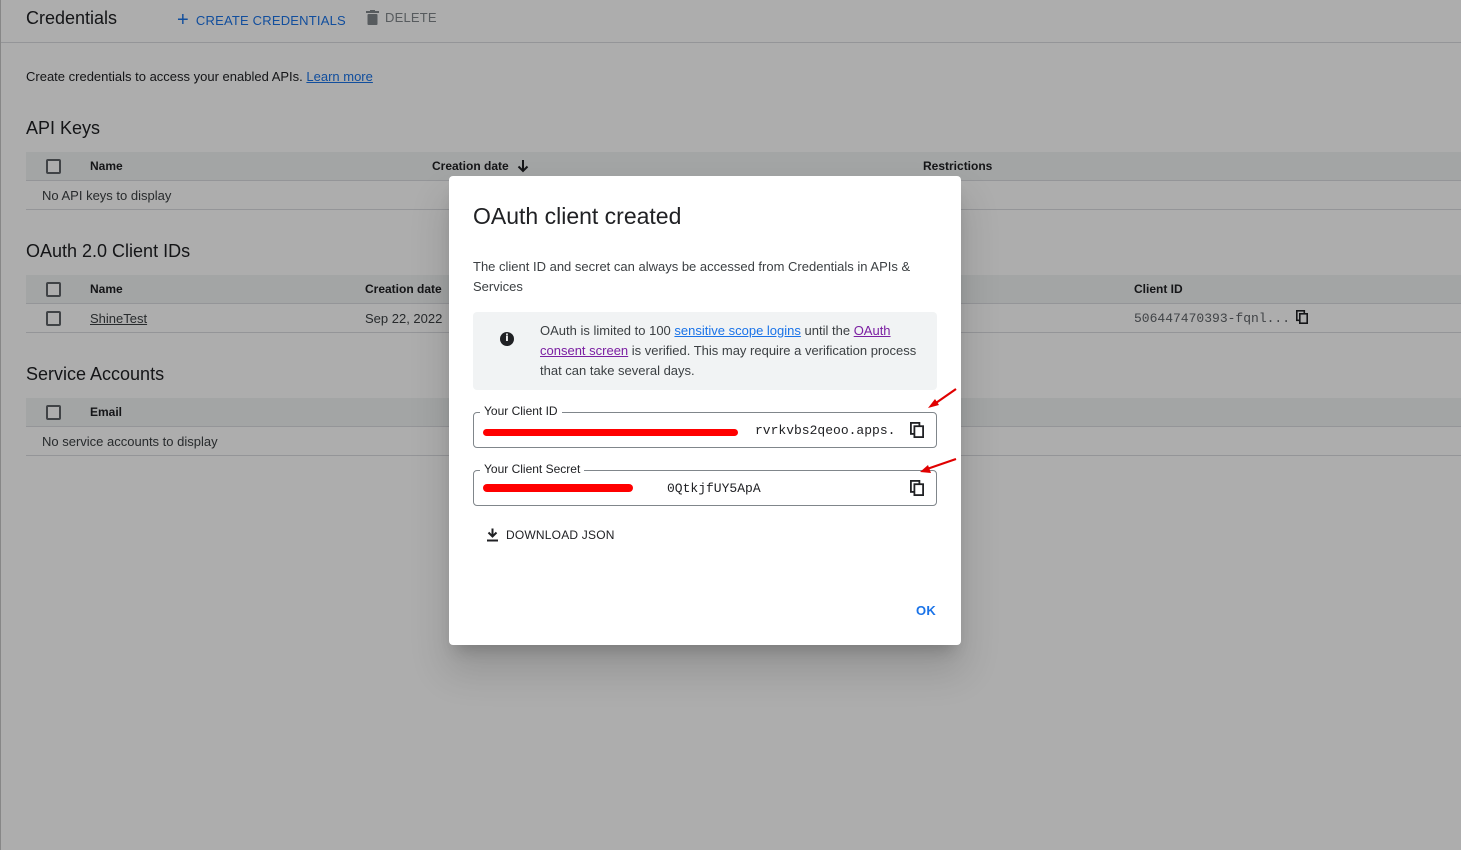  Describe the element at coordinates (577, 216) in the screenshot. I see `dialog-title: OAuth client created` at that location.